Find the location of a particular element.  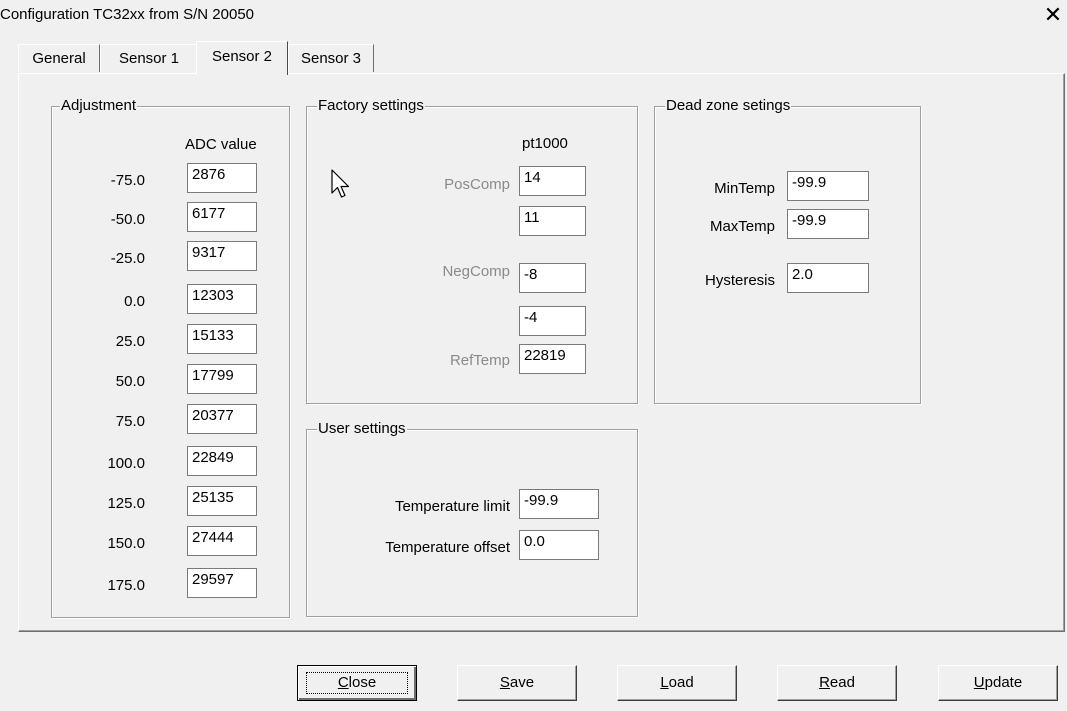

close-button: Close is located at coordinates (357, 683).